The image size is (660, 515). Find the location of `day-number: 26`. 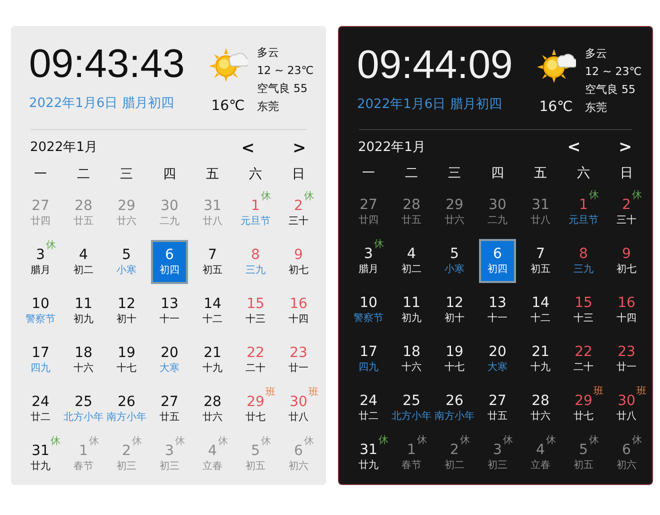

day-number: 26 is located at coordinates (127, 402).